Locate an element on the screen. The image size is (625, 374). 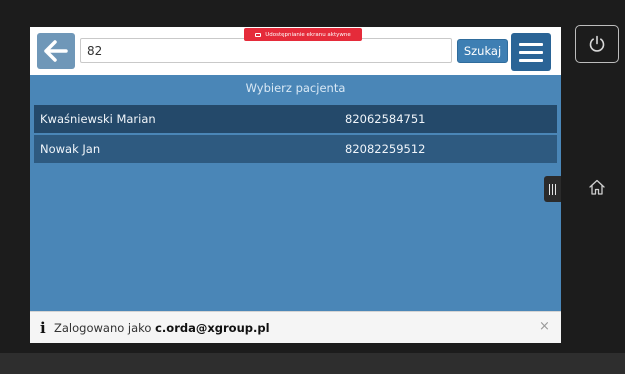
power-button is located at coordinates (597, 44).